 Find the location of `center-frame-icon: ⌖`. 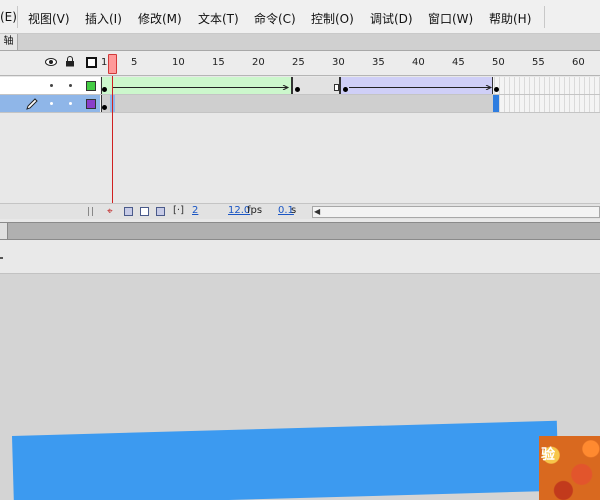

center-frame-icon: ⌖ is located at coordinates (110, 211).